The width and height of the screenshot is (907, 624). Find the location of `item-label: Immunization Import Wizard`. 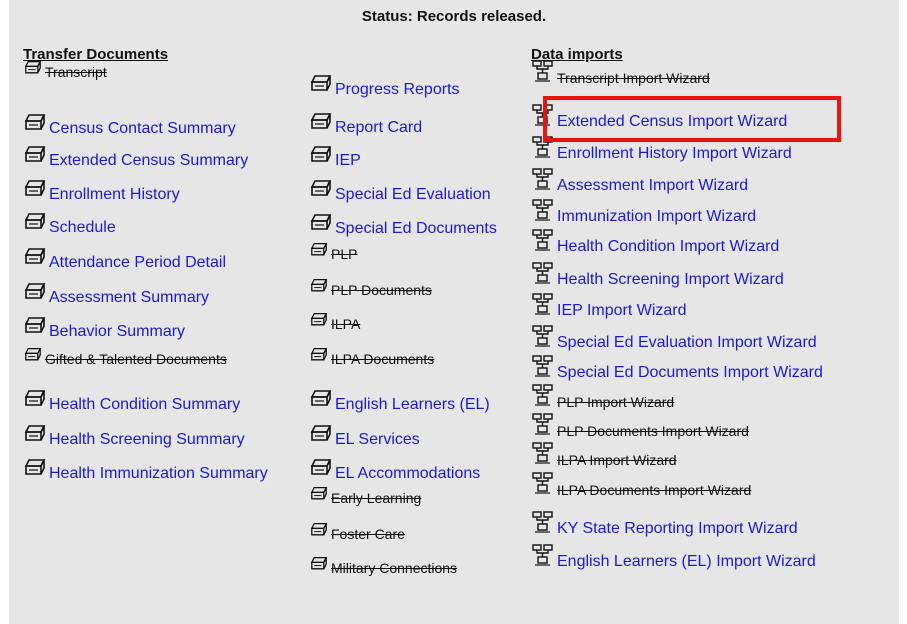

item-label: Immunization Import Wizard is located at coordinates (657, 216).